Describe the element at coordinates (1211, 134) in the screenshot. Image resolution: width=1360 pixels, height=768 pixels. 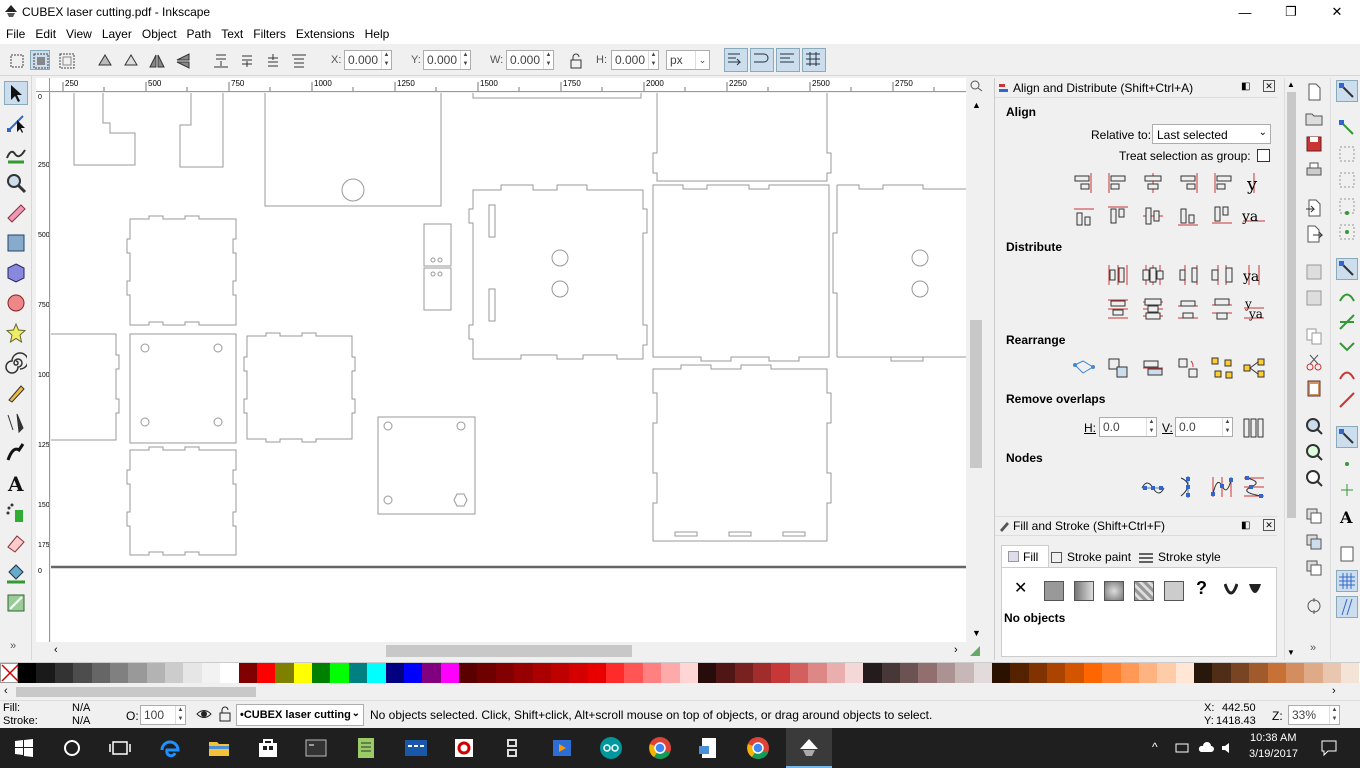
I see `relative-to-select: Last selected ⌄` at that location.